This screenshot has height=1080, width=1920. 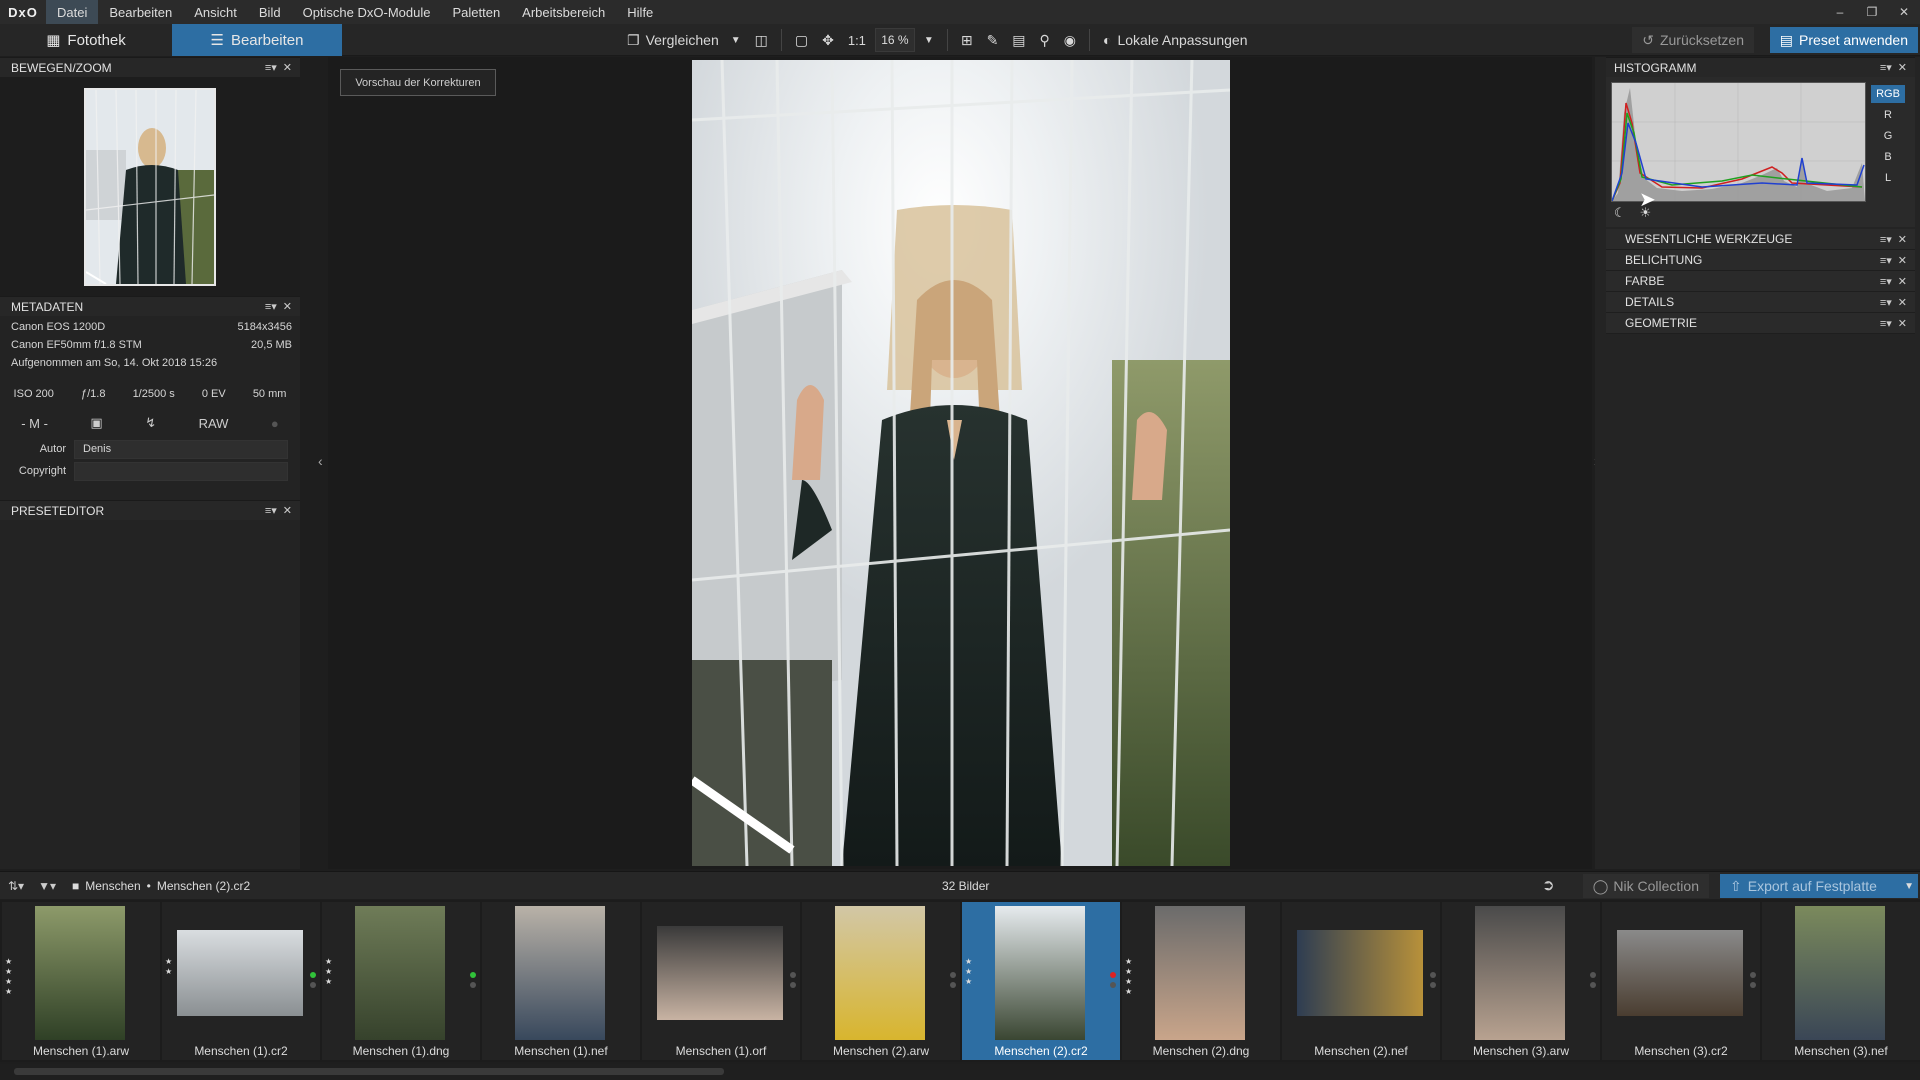 I want to click on crop-icon: ⊞, so click(x=967, y=40).